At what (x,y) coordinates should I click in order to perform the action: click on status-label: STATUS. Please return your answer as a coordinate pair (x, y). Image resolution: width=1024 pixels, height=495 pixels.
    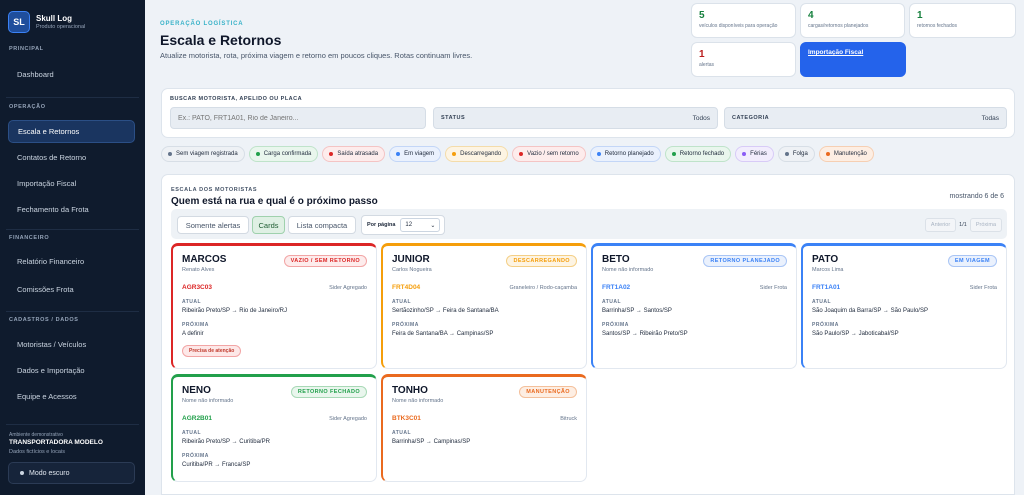
    Looking at the image, I should click on (453, 118).